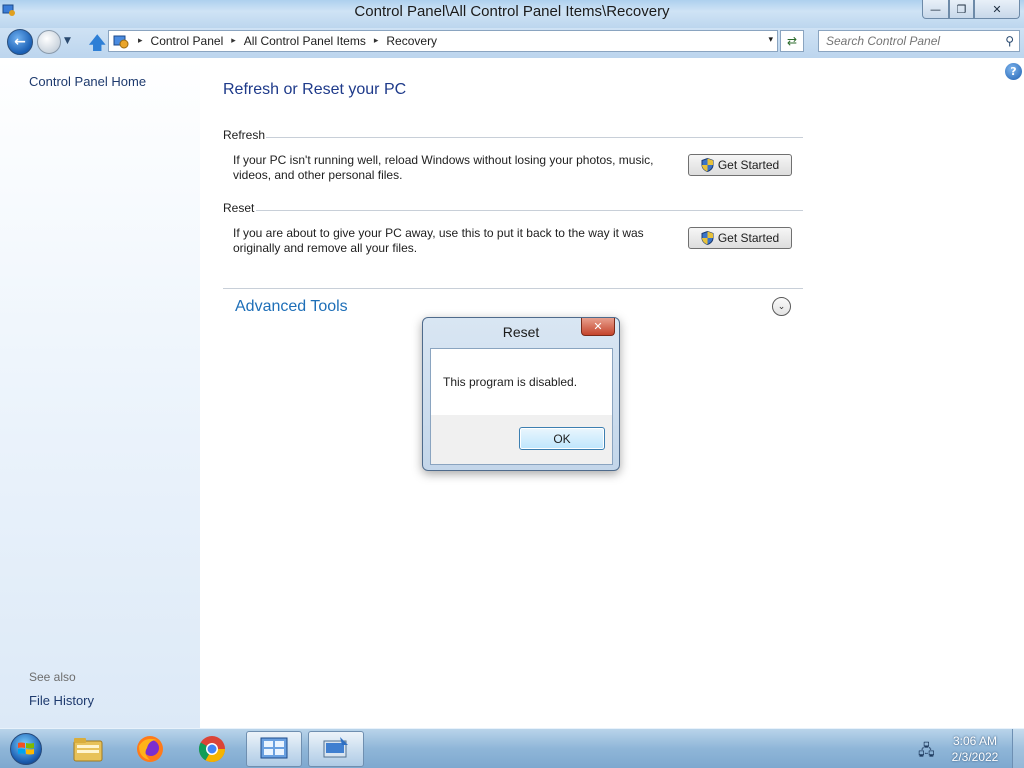 This screenshot has height=768, width=1024. I want to click on breadcrumb-control-panel: Control Panel, so click(187, 41).